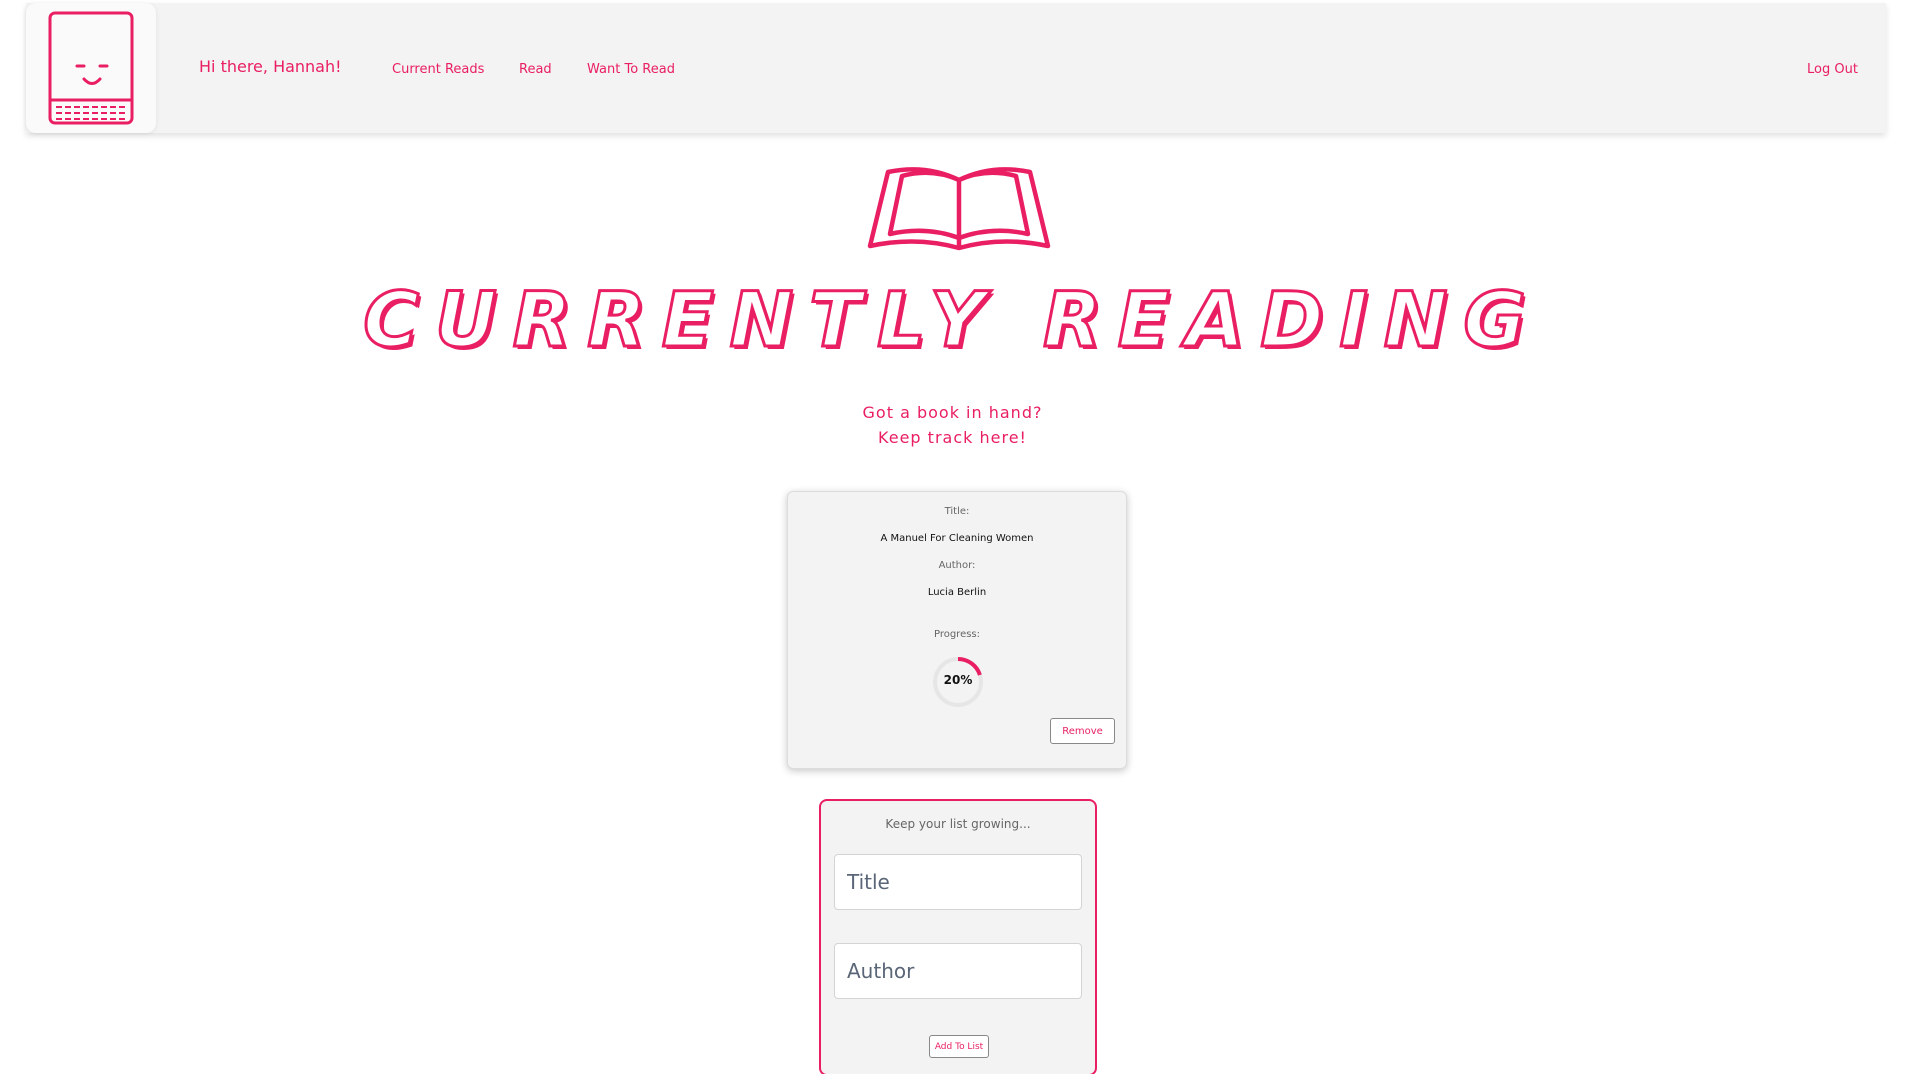 This screenshot has height=1074, width=1905. What do you see at coordinates (1832, 69) in the screenshot?
I see `logout-link: Log Out` at bounding box center [1832, 69].